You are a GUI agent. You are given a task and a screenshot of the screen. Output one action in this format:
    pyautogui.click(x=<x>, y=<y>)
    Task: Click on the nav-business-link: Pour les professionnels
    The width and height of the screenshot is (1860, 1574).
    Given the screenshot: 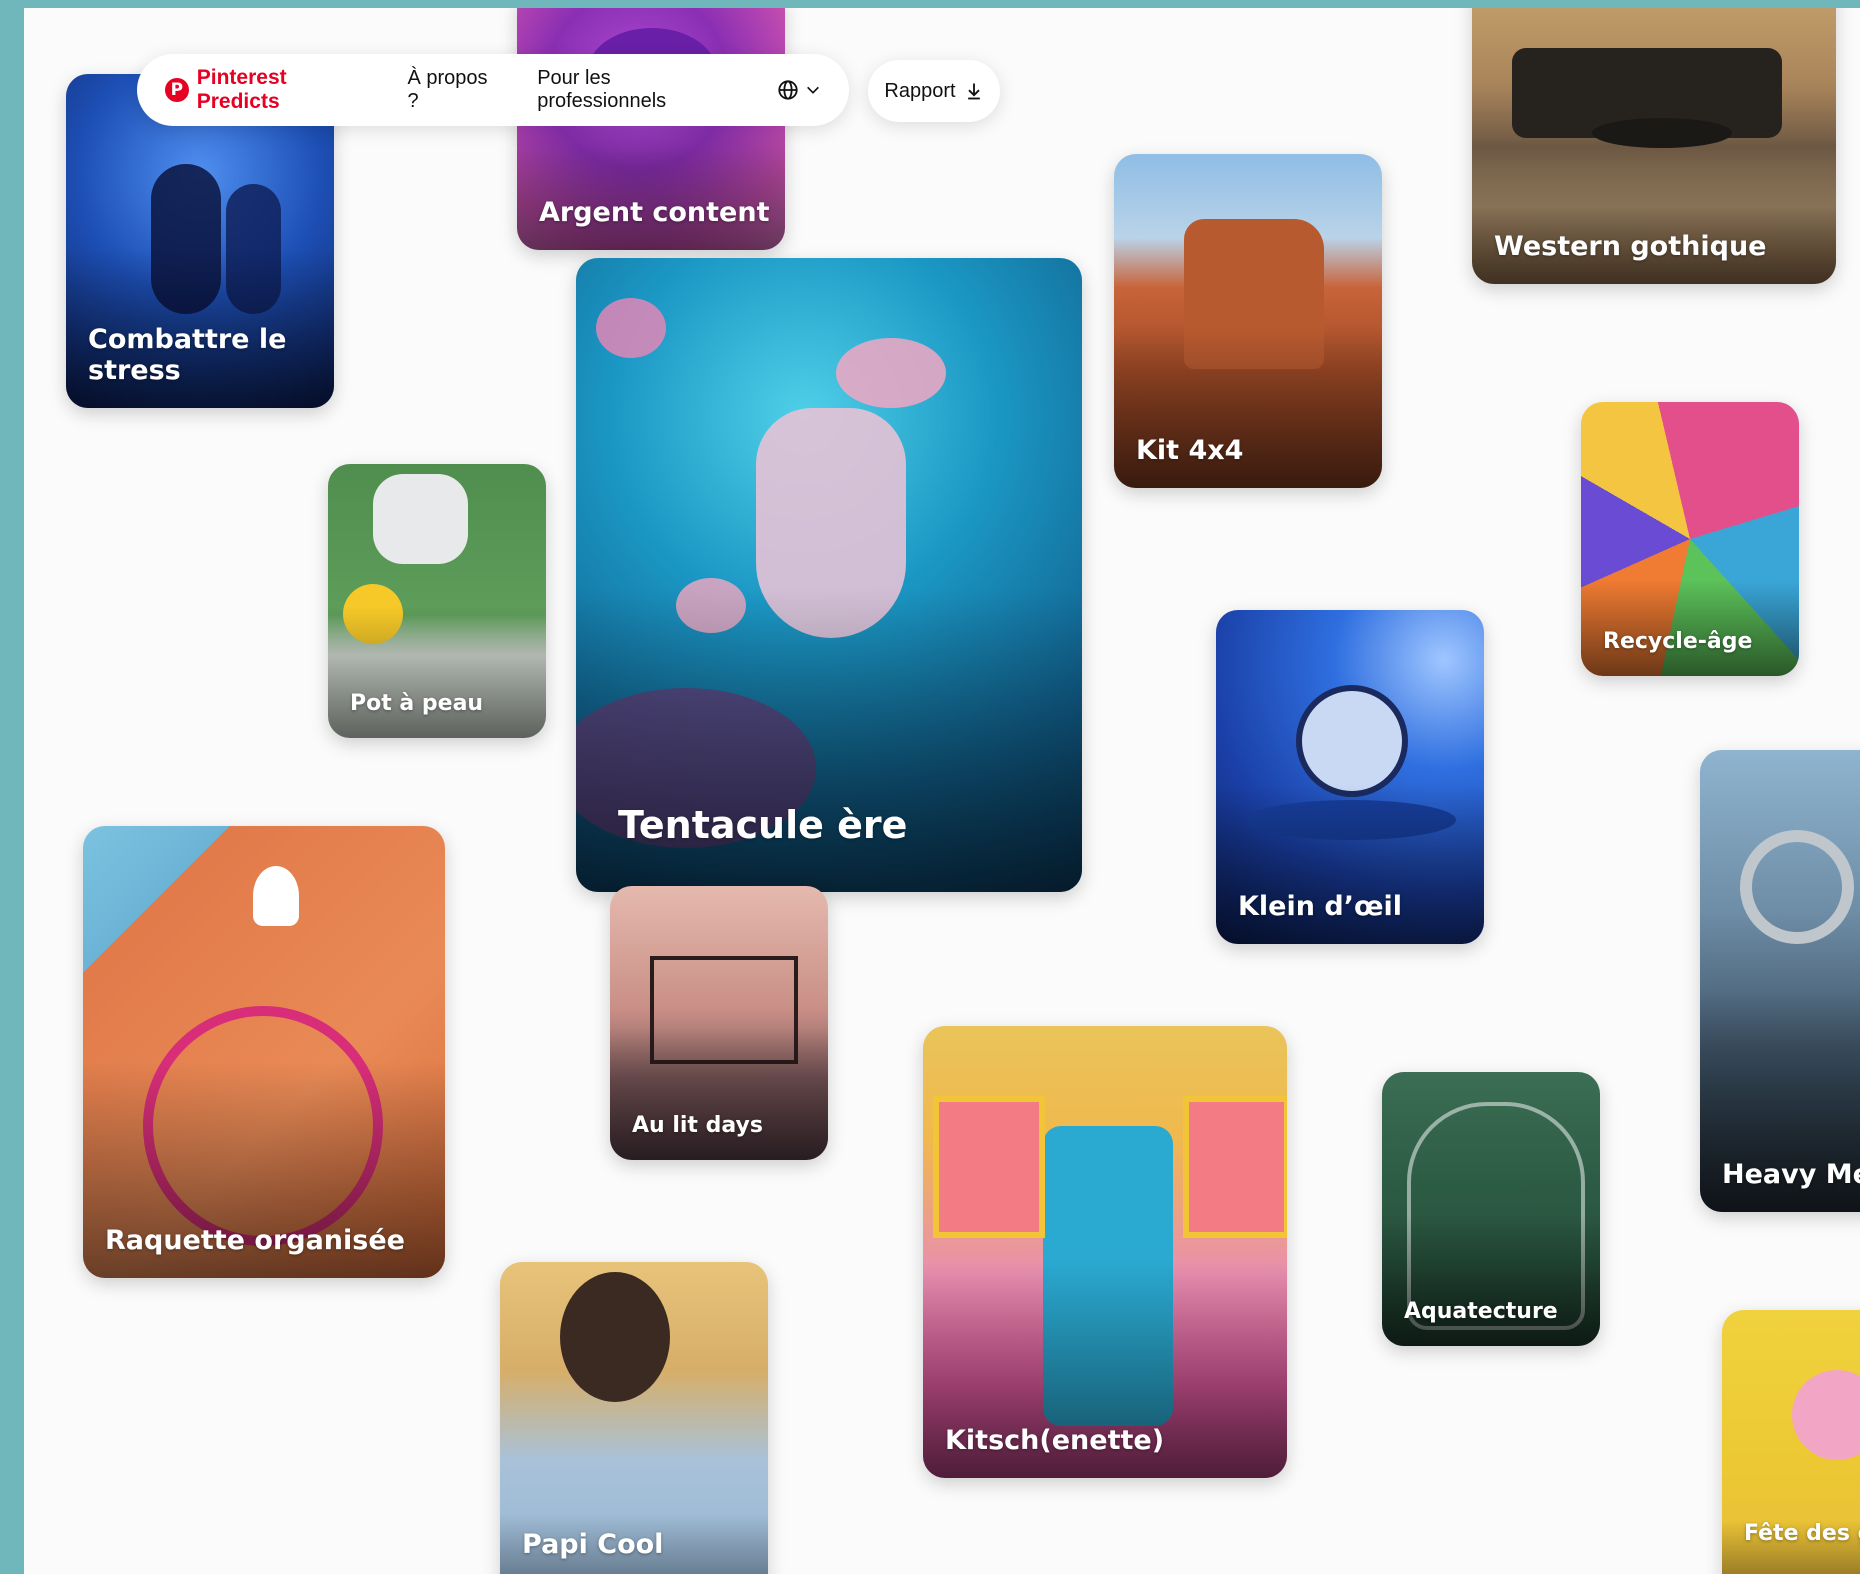 What is the action you would take?
    pyautogui.click(x=640, y=90)
    